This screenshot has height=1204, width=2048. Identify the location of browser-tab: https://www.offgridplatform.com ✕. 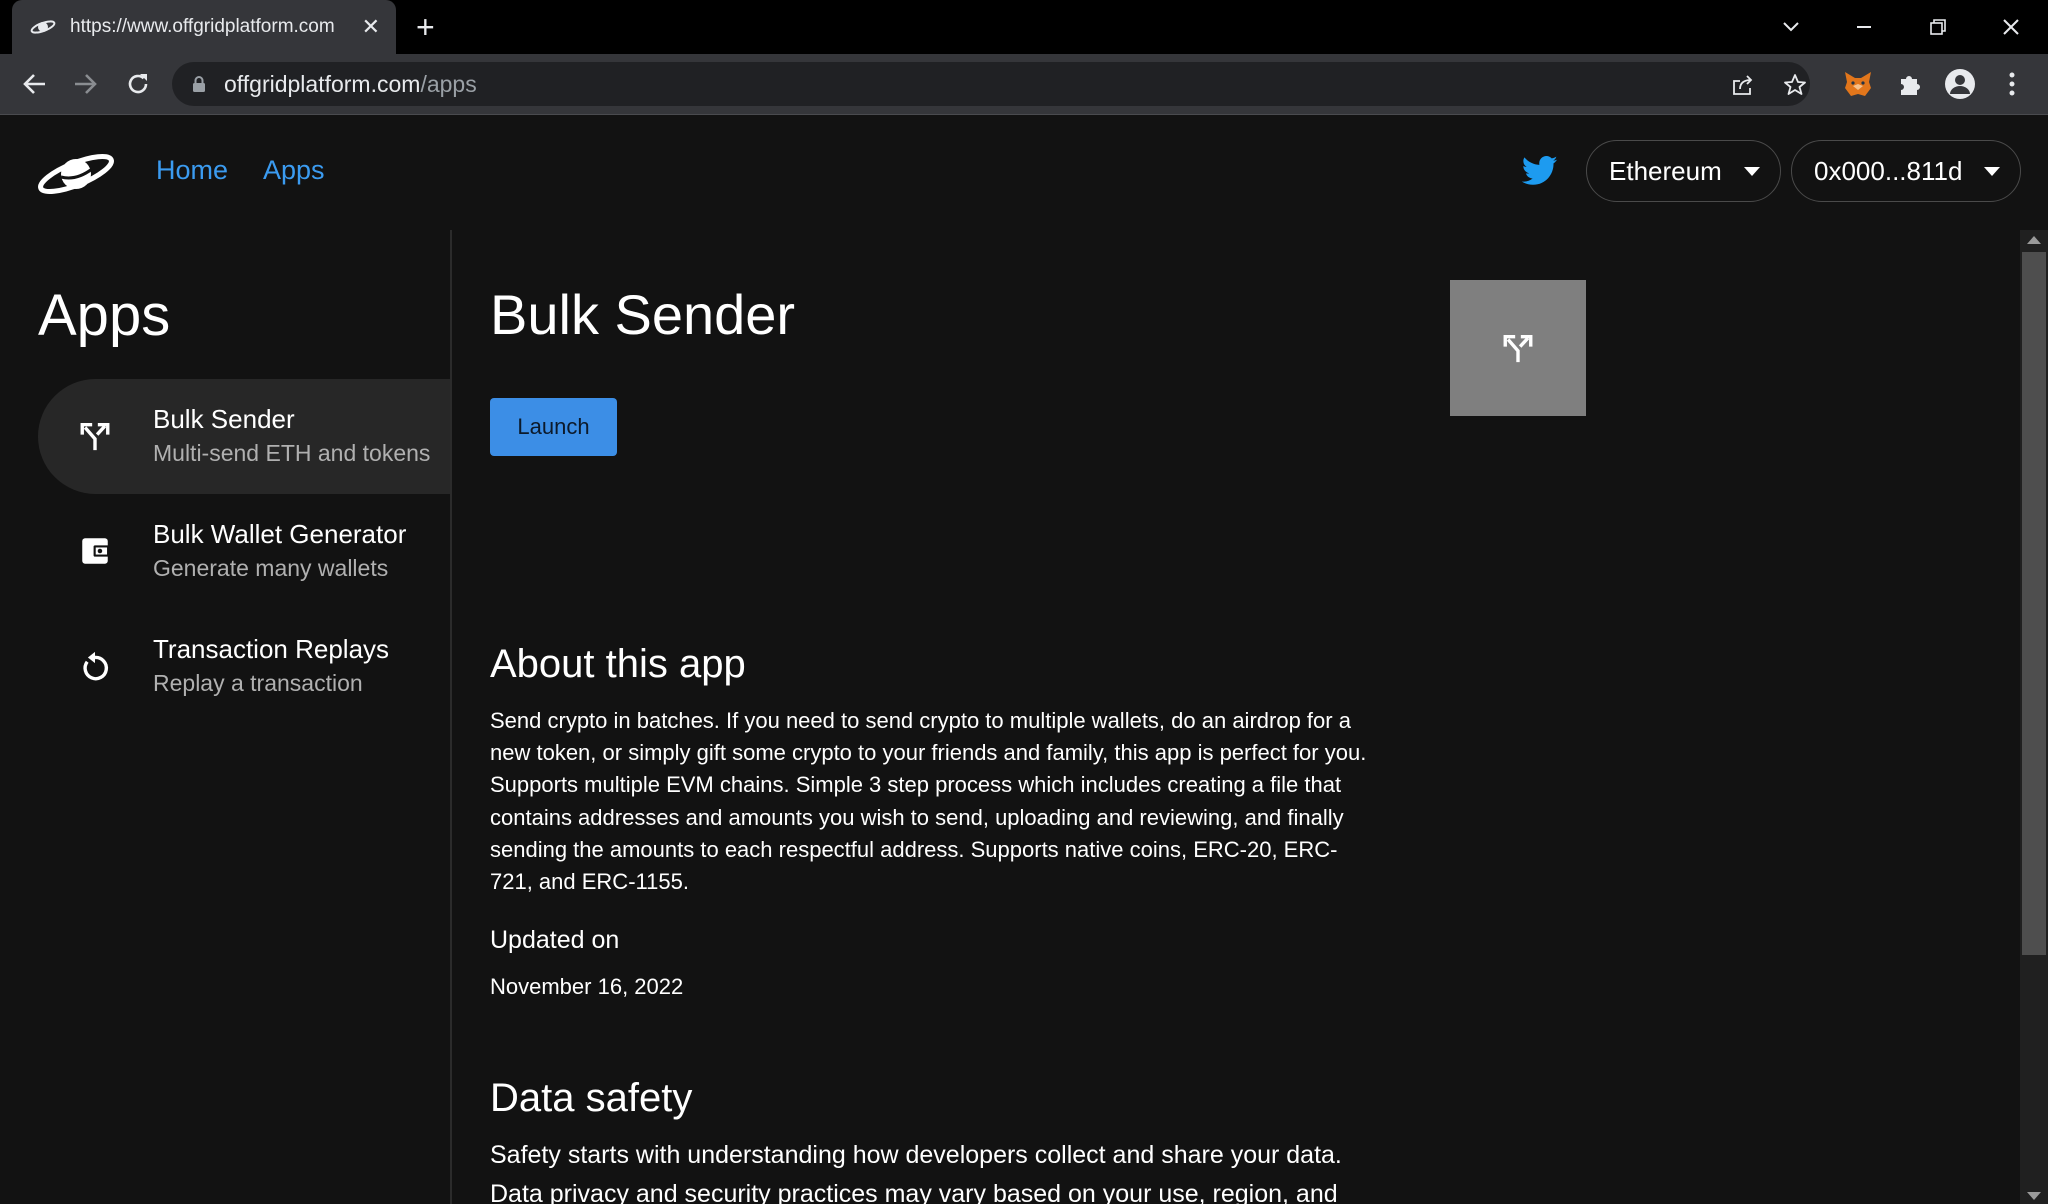
(204, 27).